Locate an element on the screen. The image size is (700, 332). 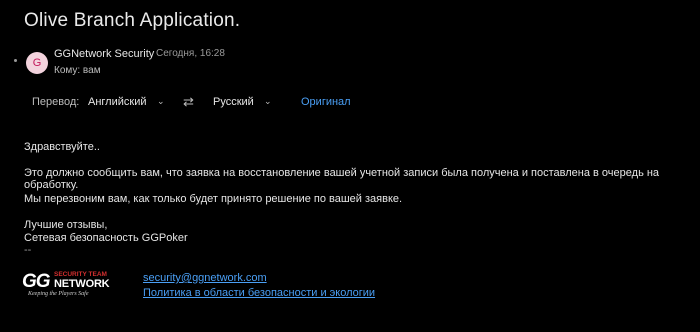
show-original-link: Оригинал is located at coordinates (326, 102).